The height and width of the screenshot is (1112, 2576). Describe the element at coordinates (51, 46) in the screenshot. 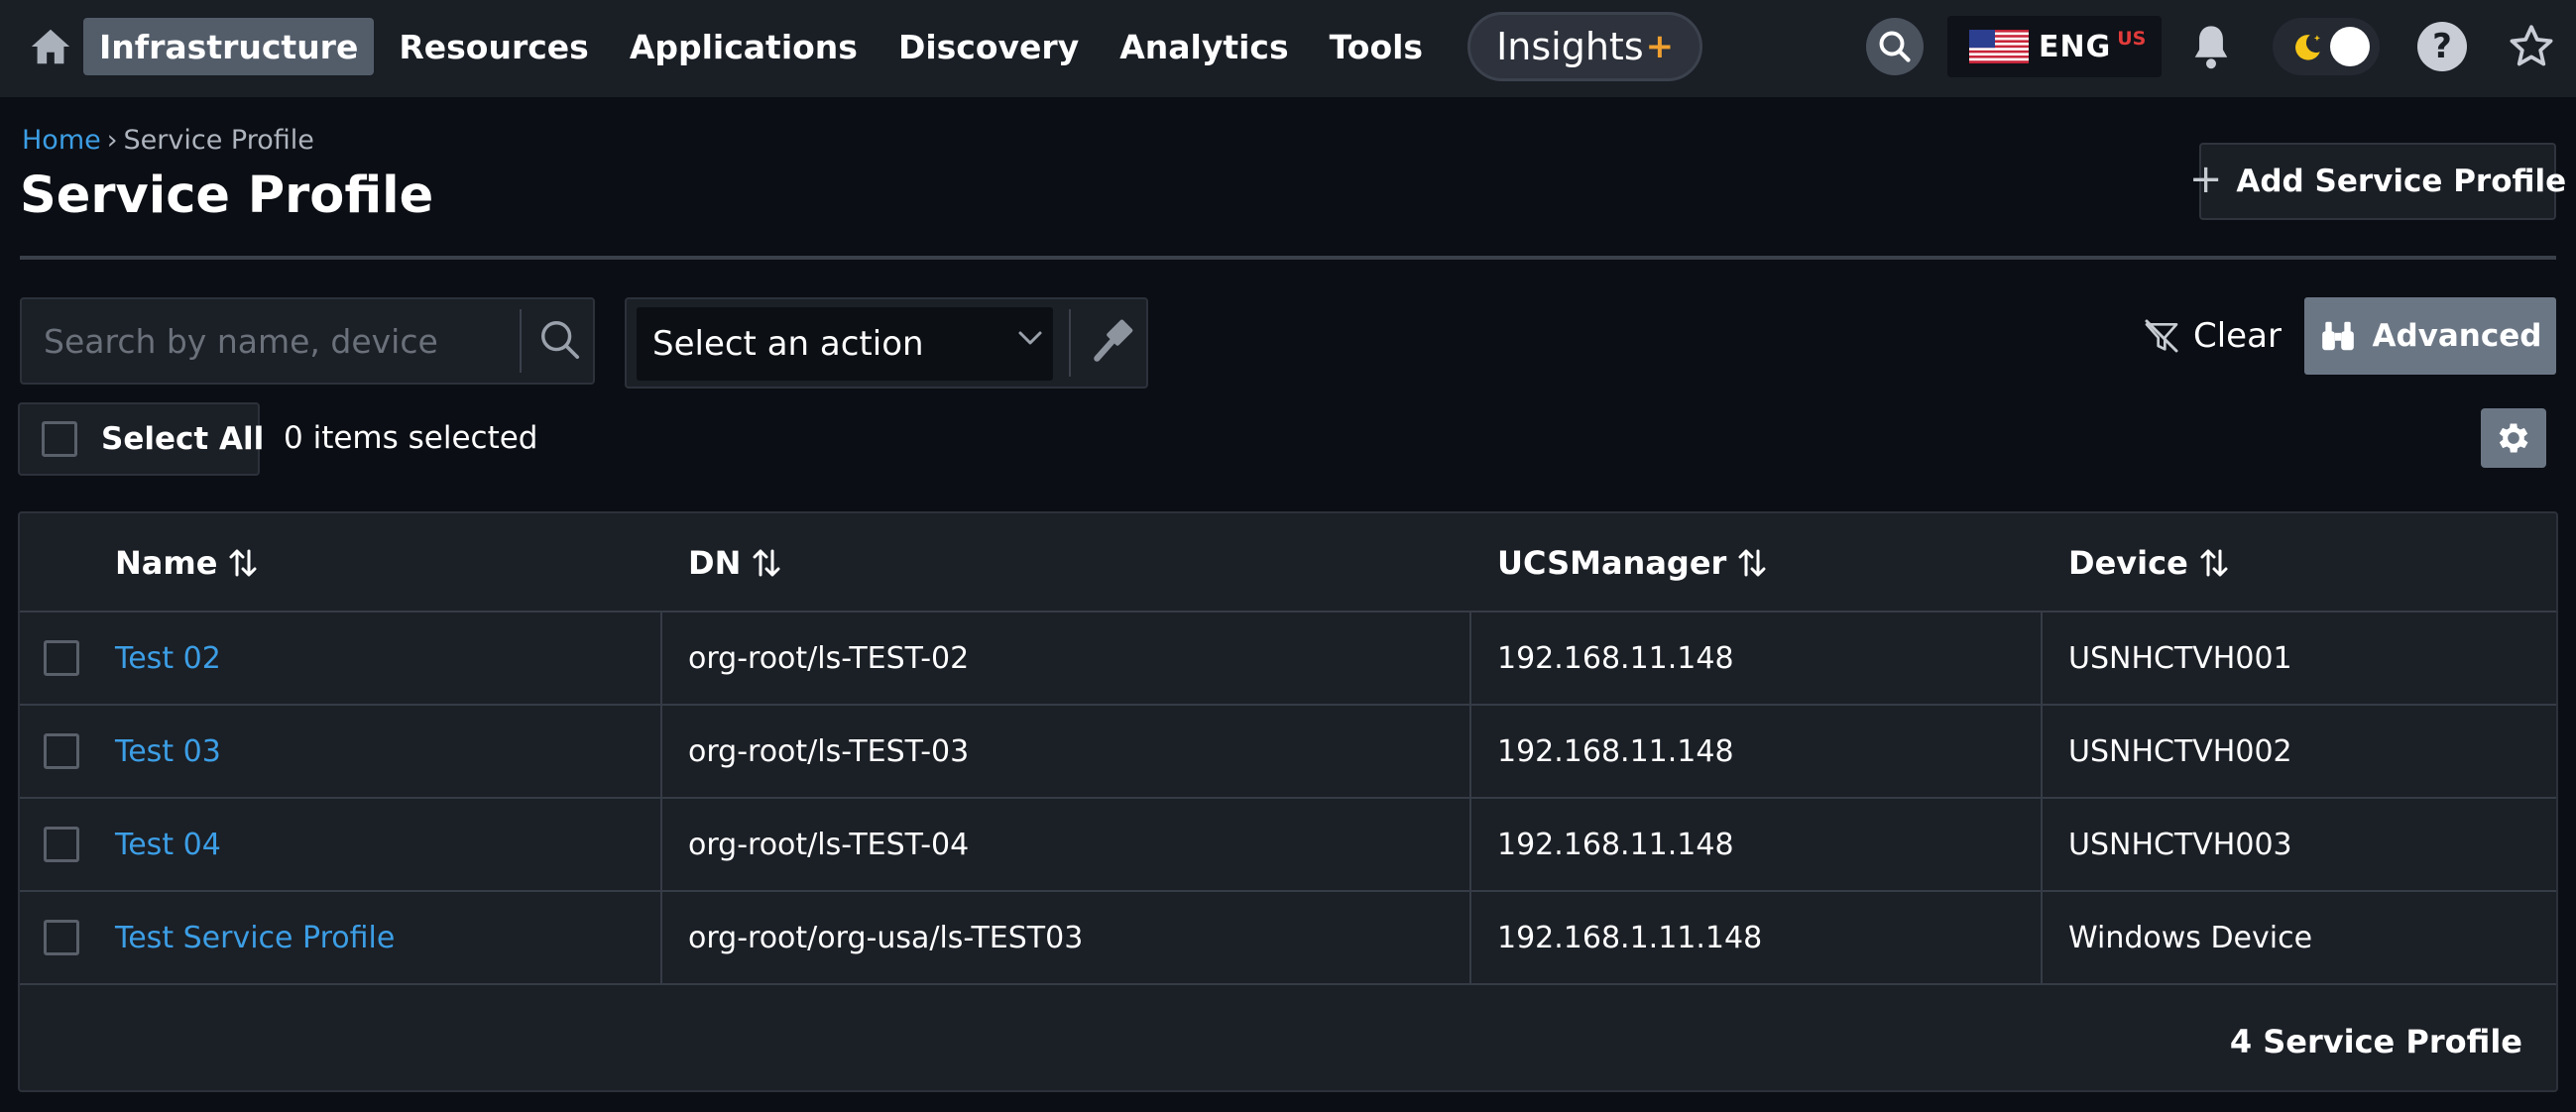

I see `home-icon` at that location.